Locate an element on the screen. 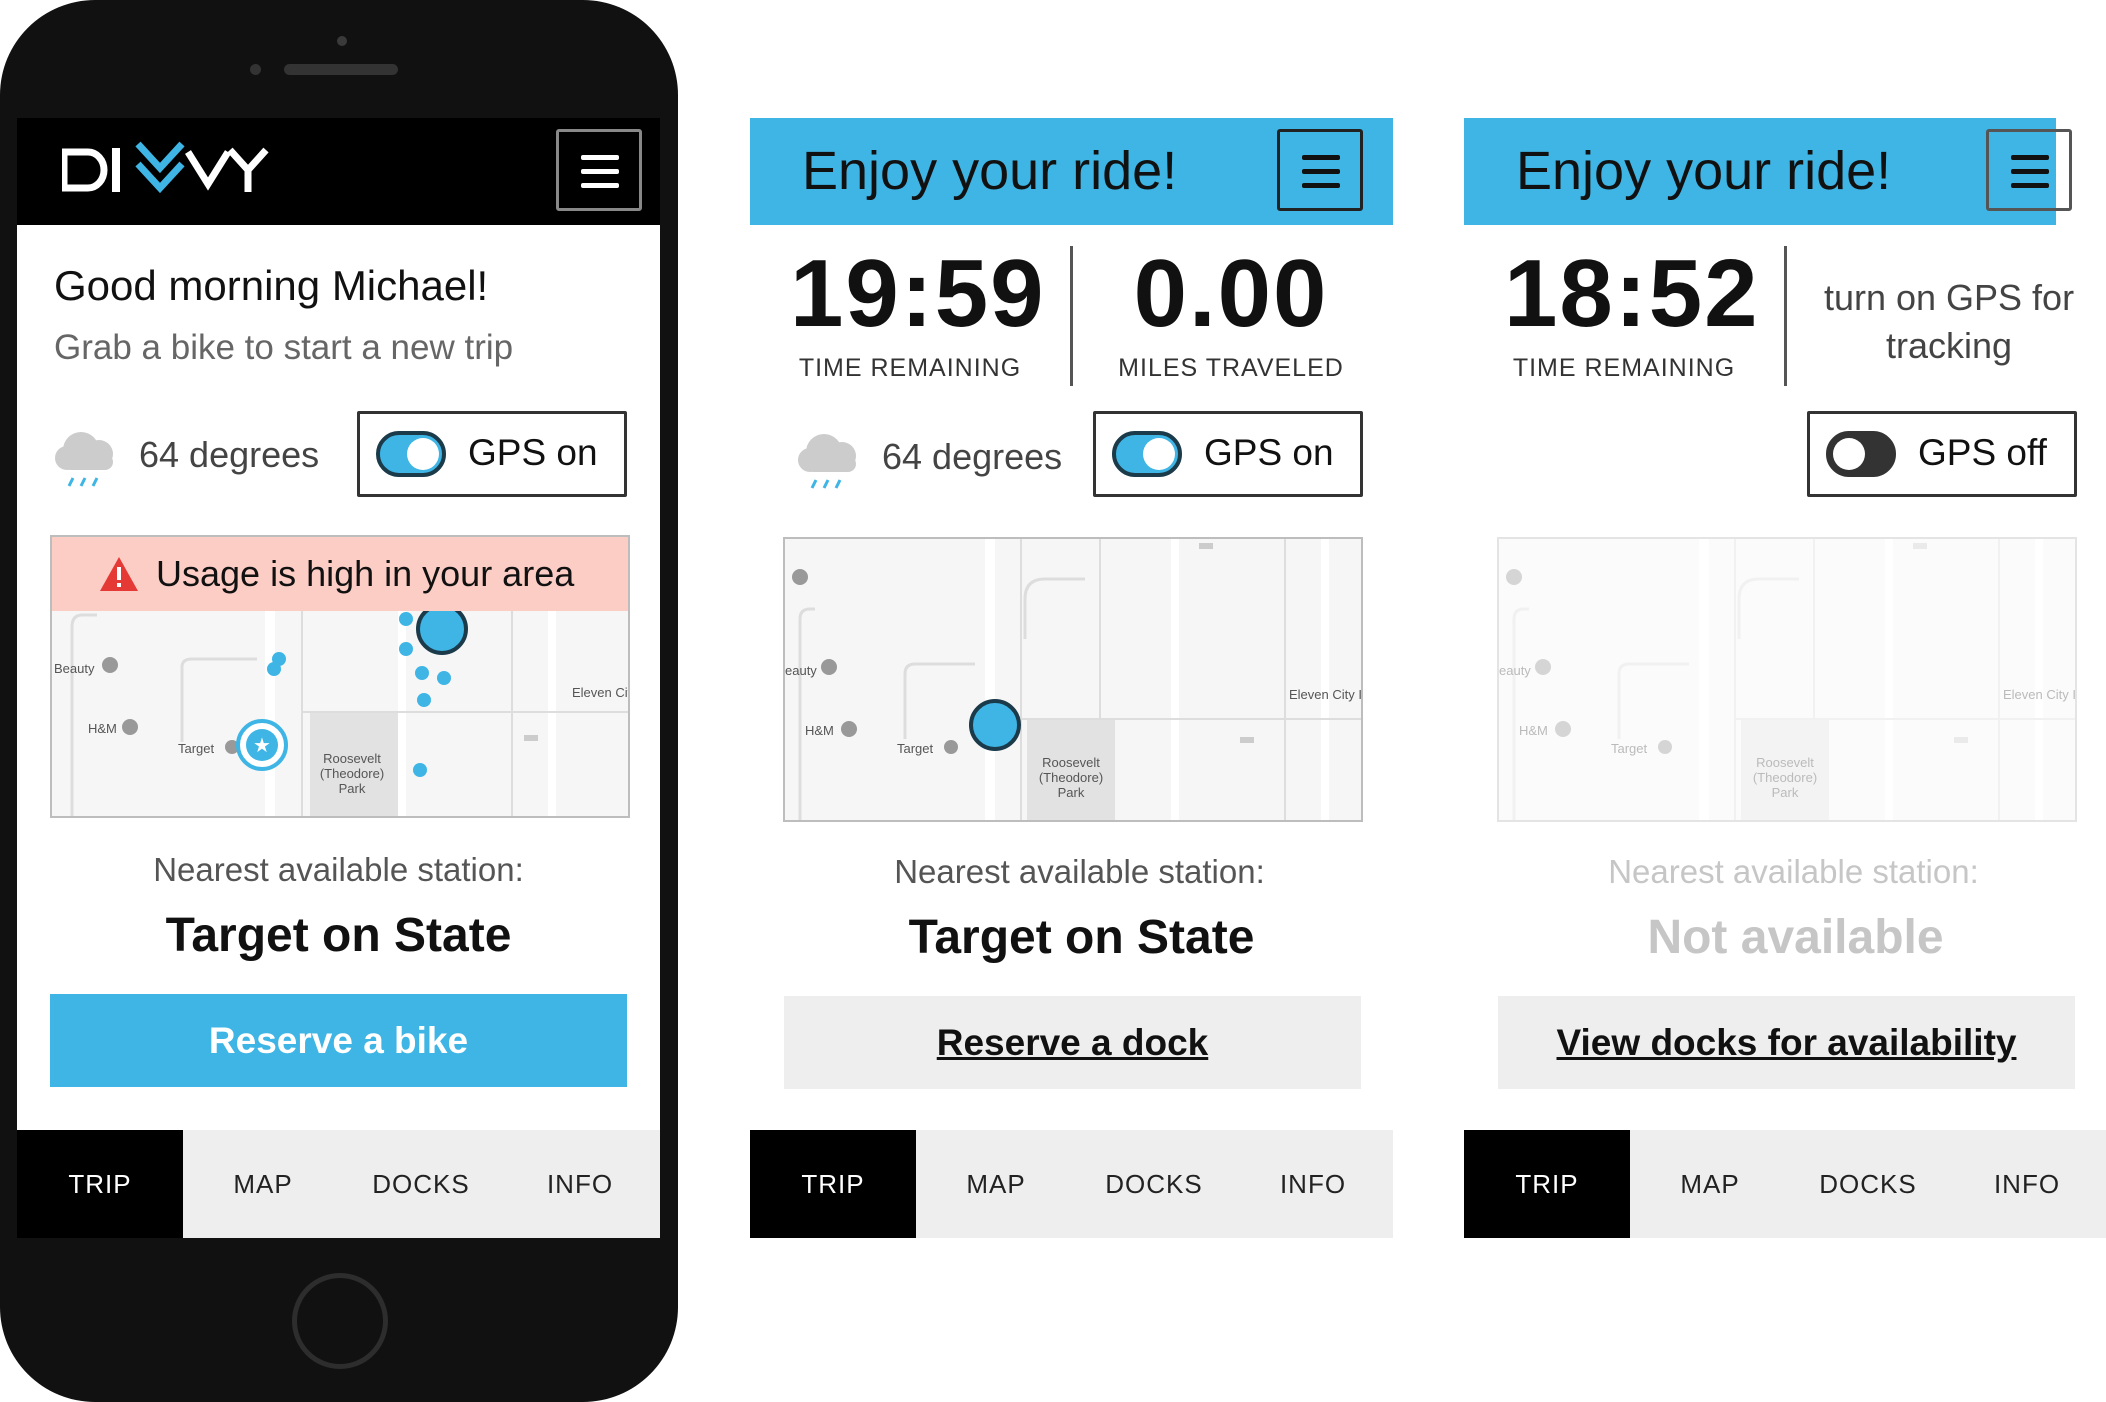 This screenshot has width=2106, height=1402. greeting-subtitle: Grab a bike to start a new trip is located at coordinates (284, 347).